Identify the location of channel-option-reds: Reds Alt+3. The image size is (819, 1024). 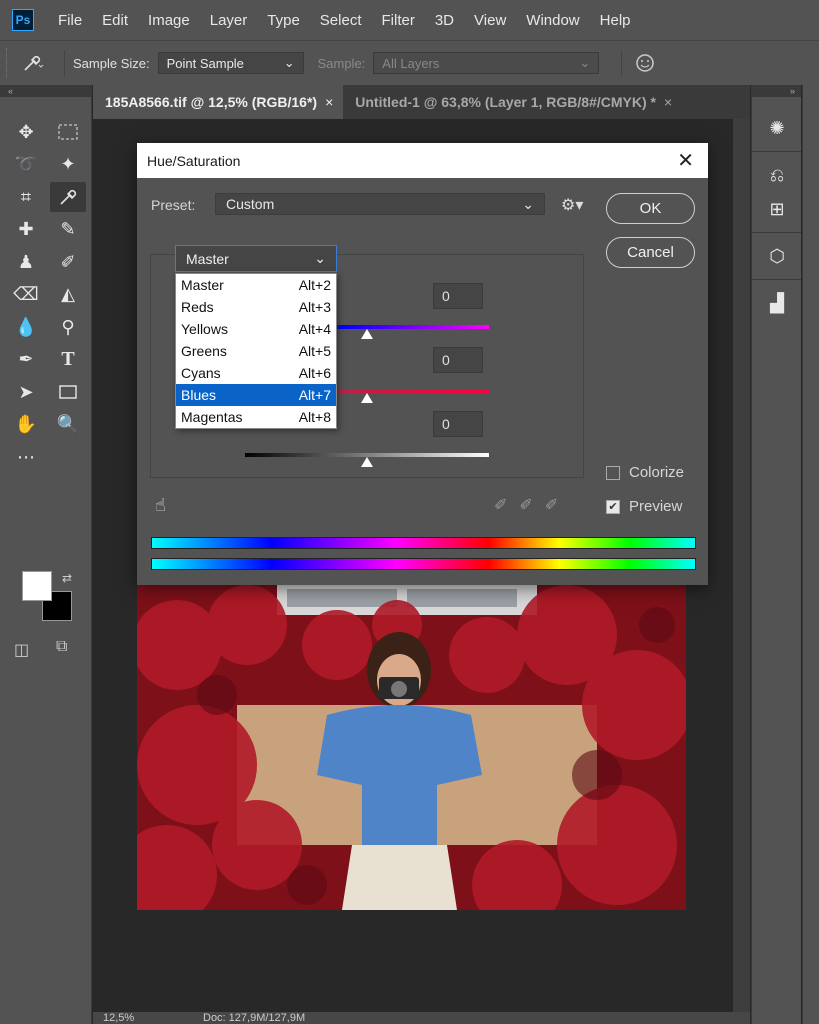
(256, 307).